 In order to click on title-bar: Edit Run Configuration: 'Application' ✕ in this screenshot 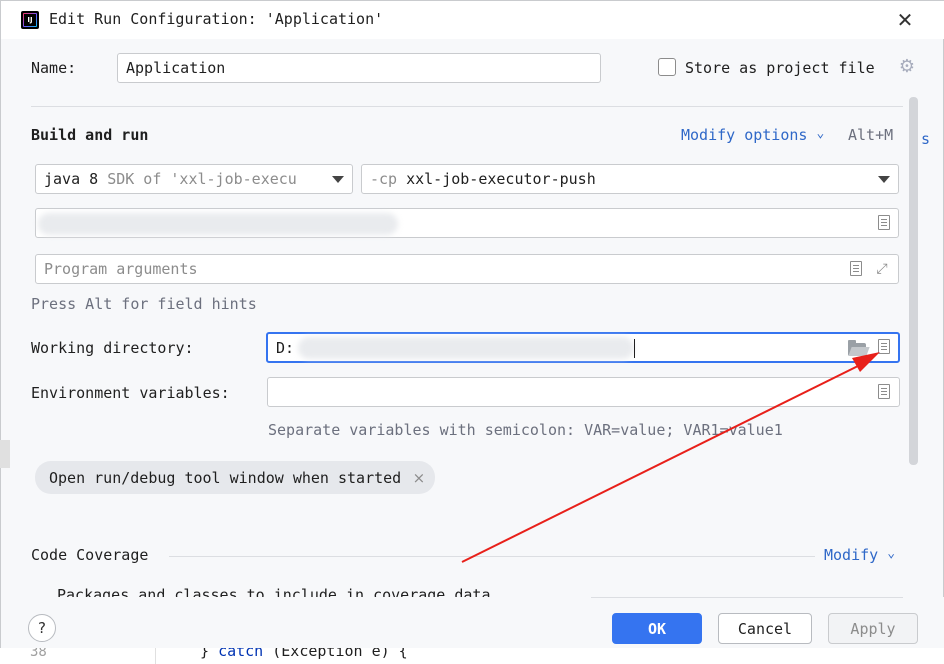, I will do `click(472, 20)`.